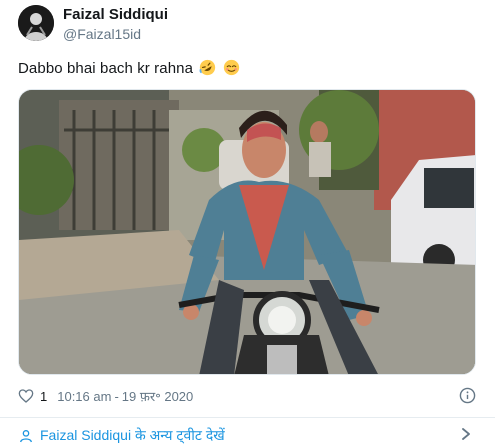 This screenshot has height=445, width=495. Describe the element at coordinates (466, 434) in the screenshot. I see `chevron-right-icon` at that location.